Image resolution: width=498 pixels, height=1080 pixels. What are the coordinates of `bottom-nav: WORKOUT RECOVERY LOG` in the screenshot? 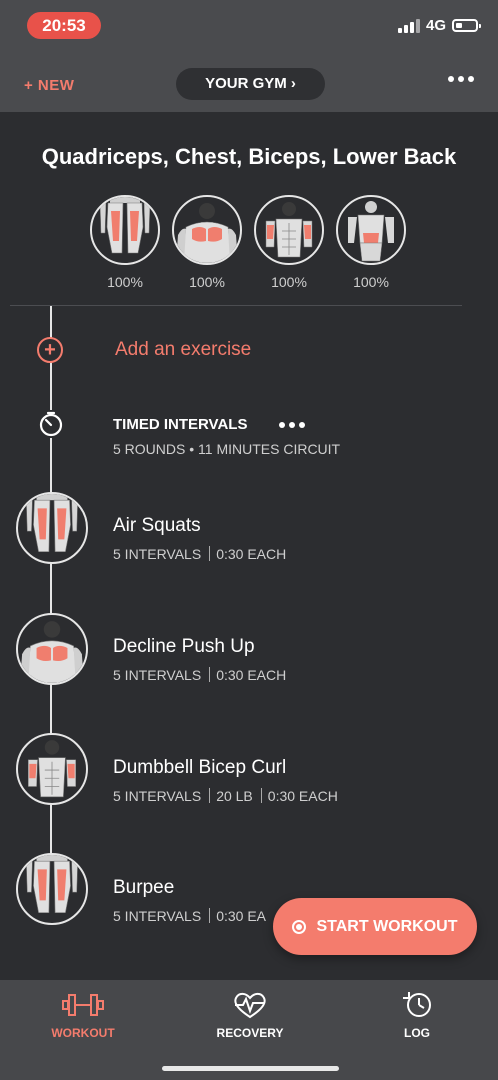 It's located at (249, 1030).